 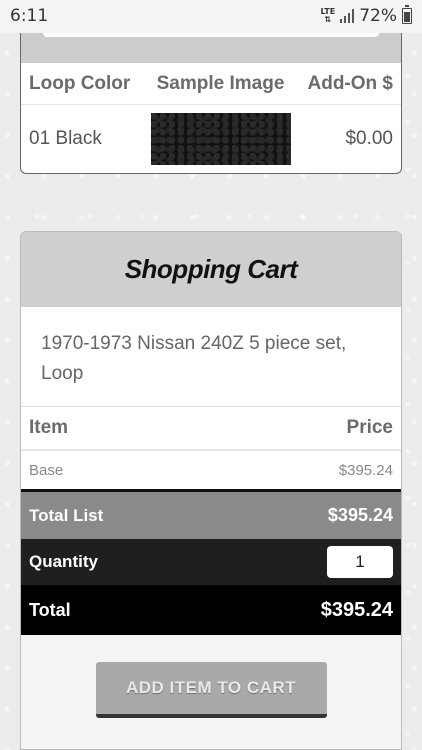 I want to click on total-list-row: Total List $395.24, so click(x=211, y=514).